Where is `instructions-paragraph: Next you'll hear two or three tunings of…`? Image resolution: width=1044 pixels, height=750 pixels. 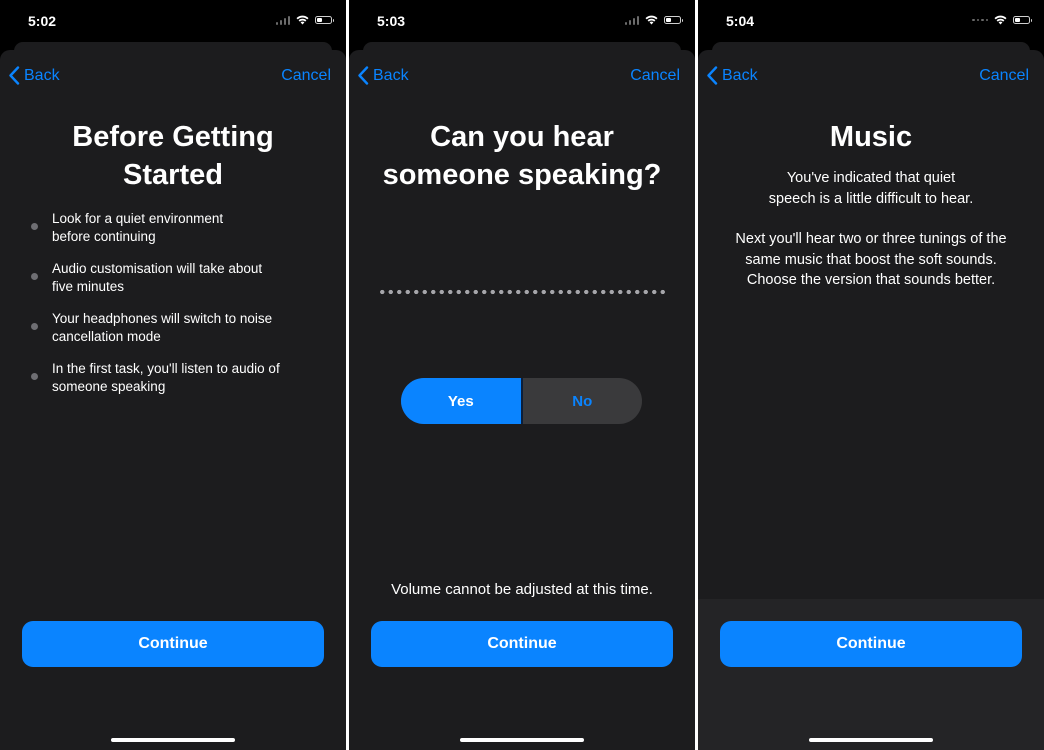 instructions-paragraph: Next you'll hear two or three tunings of… is located at coordinates (871, 260).